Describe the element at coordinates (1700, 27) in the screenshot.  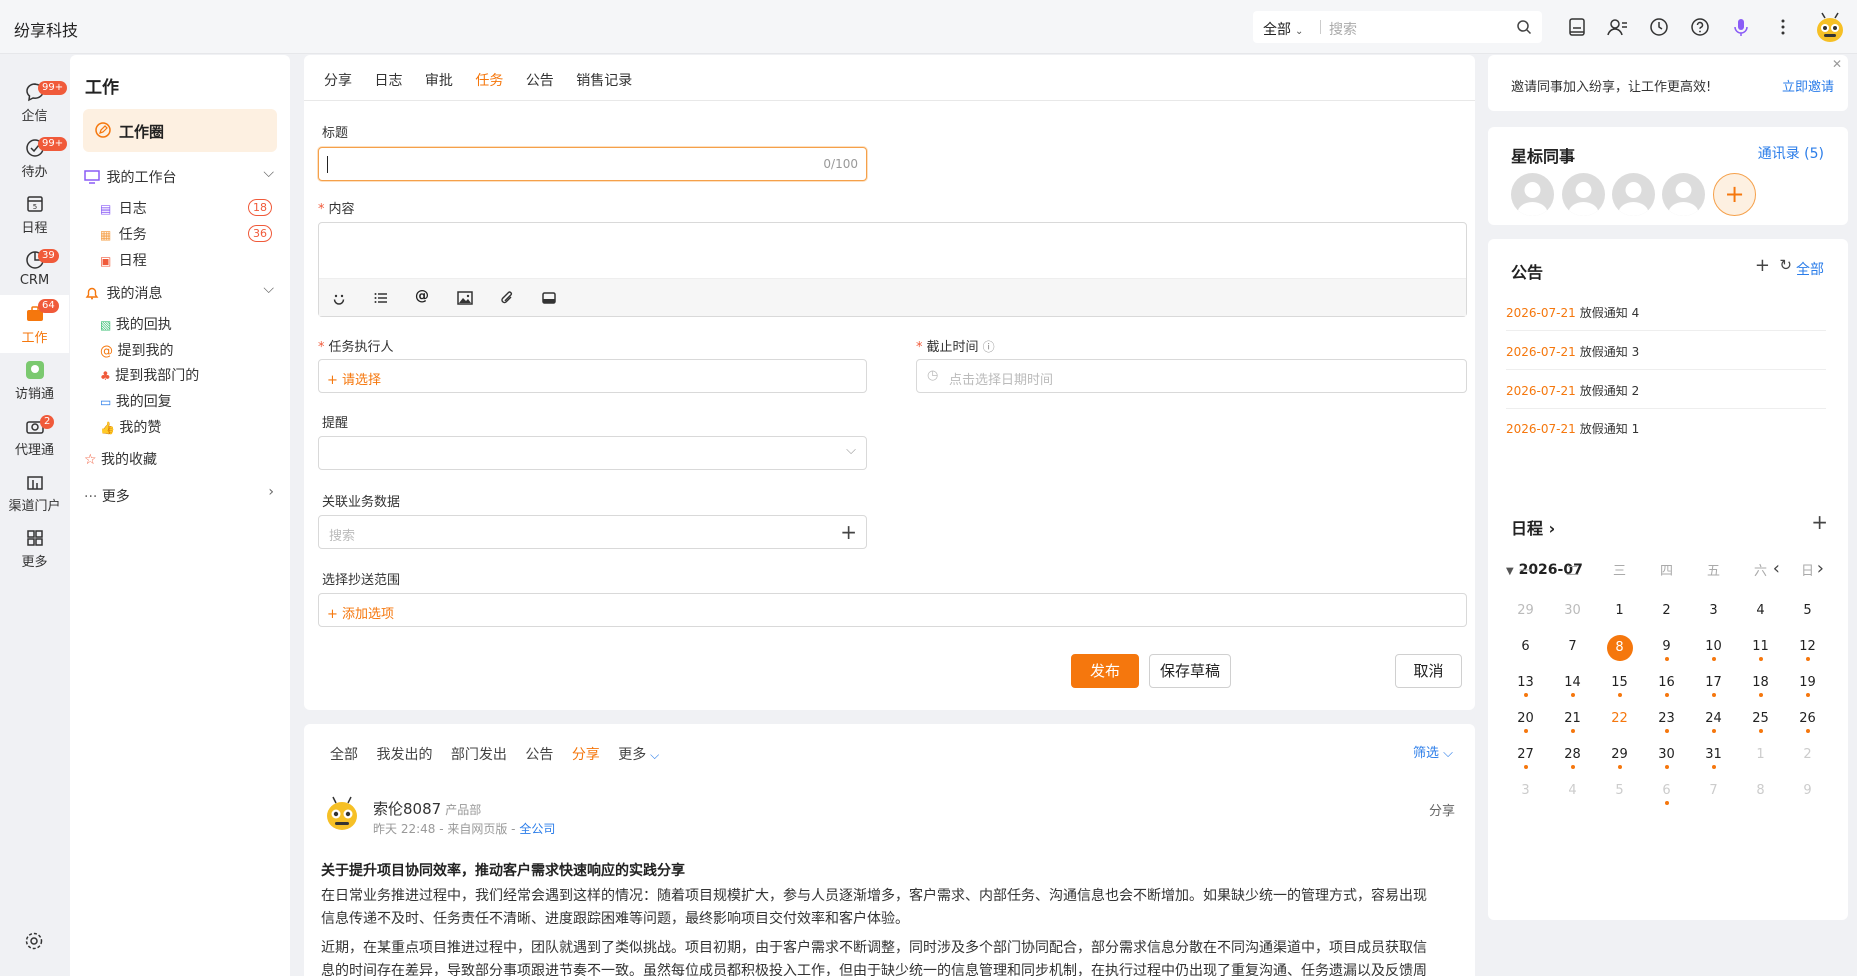
I see `help-icon` at that location.